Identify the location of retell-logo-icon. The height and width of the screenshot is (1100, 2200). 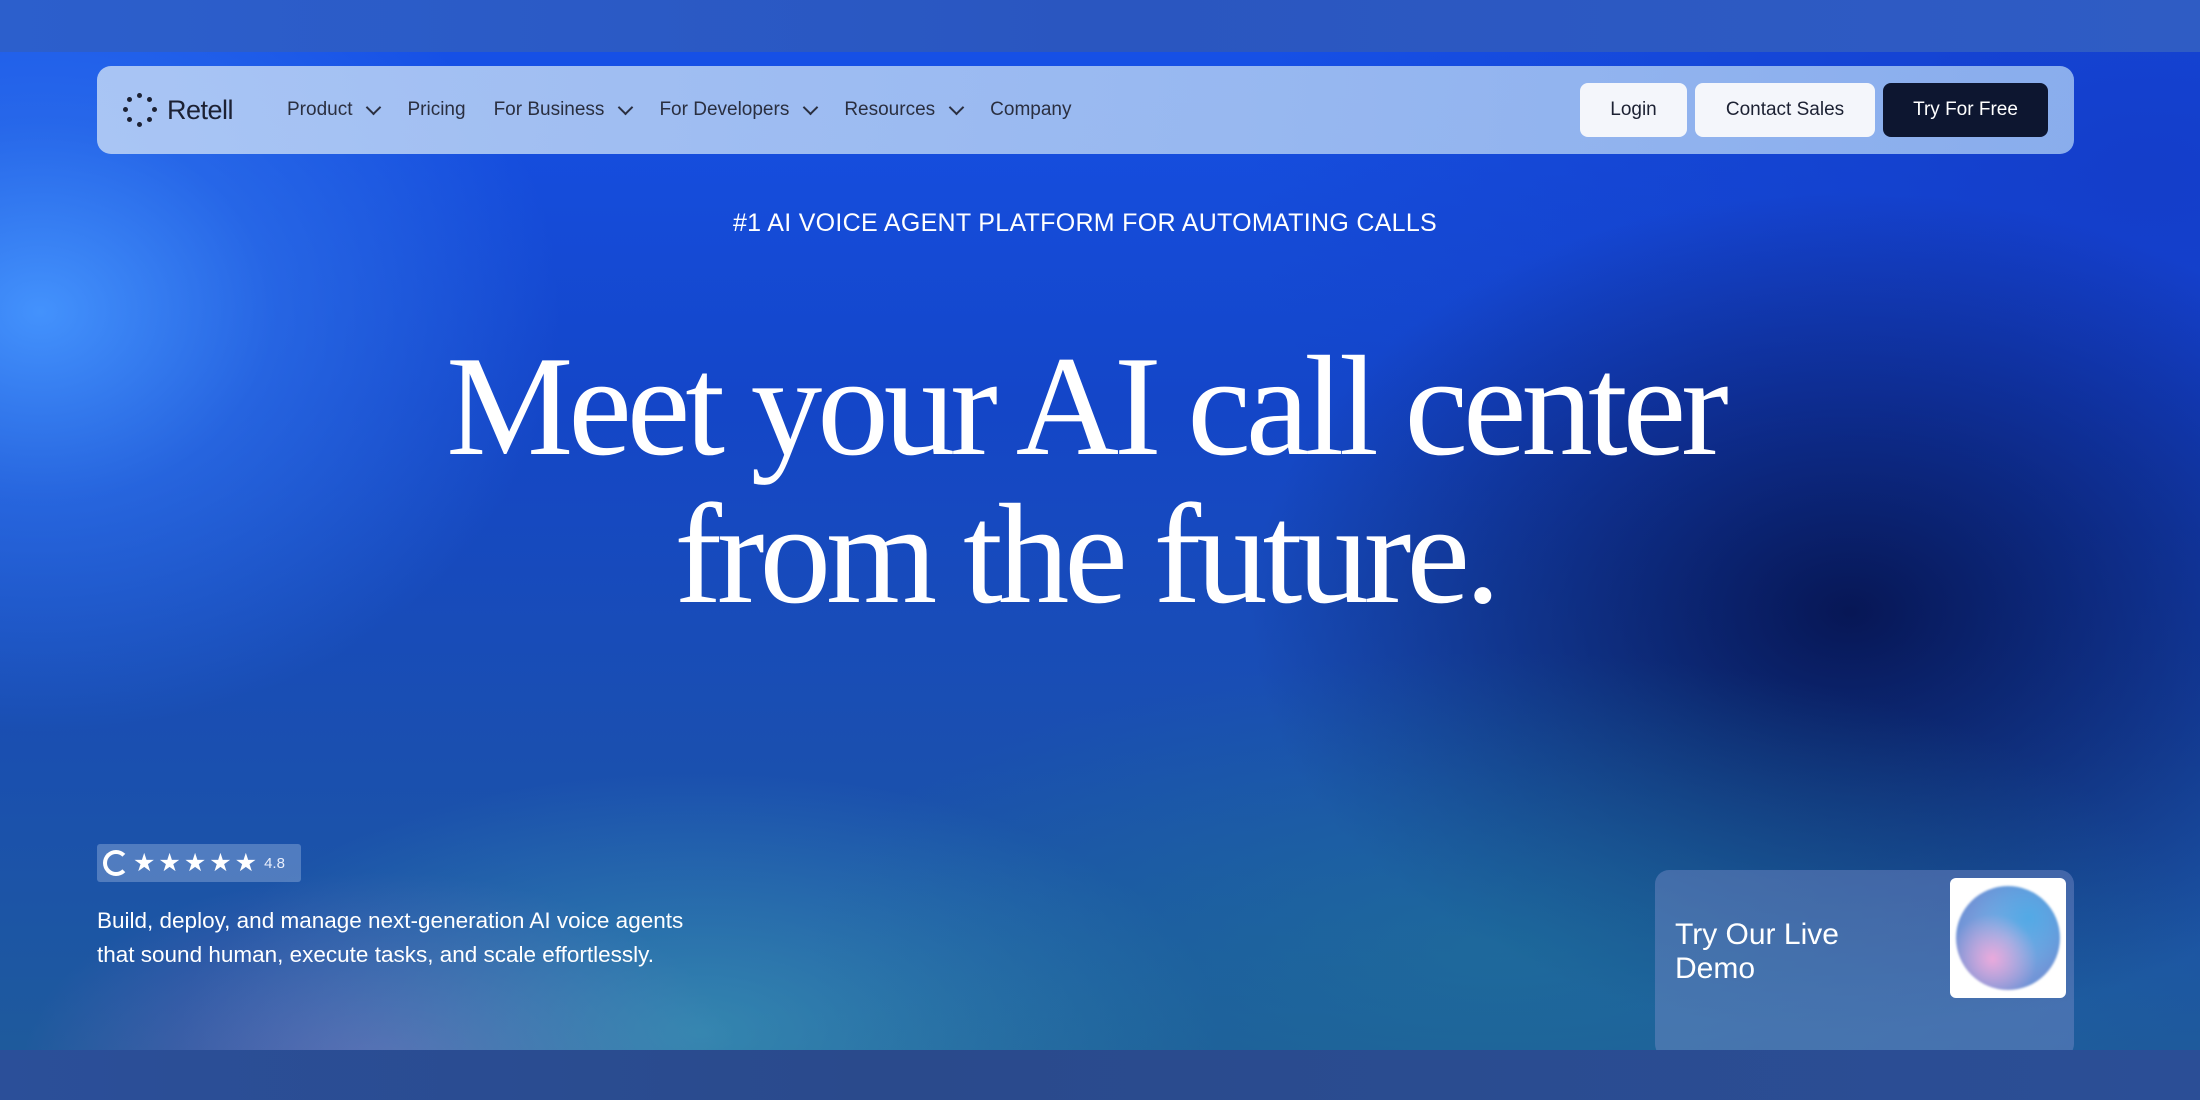
(140, 110).